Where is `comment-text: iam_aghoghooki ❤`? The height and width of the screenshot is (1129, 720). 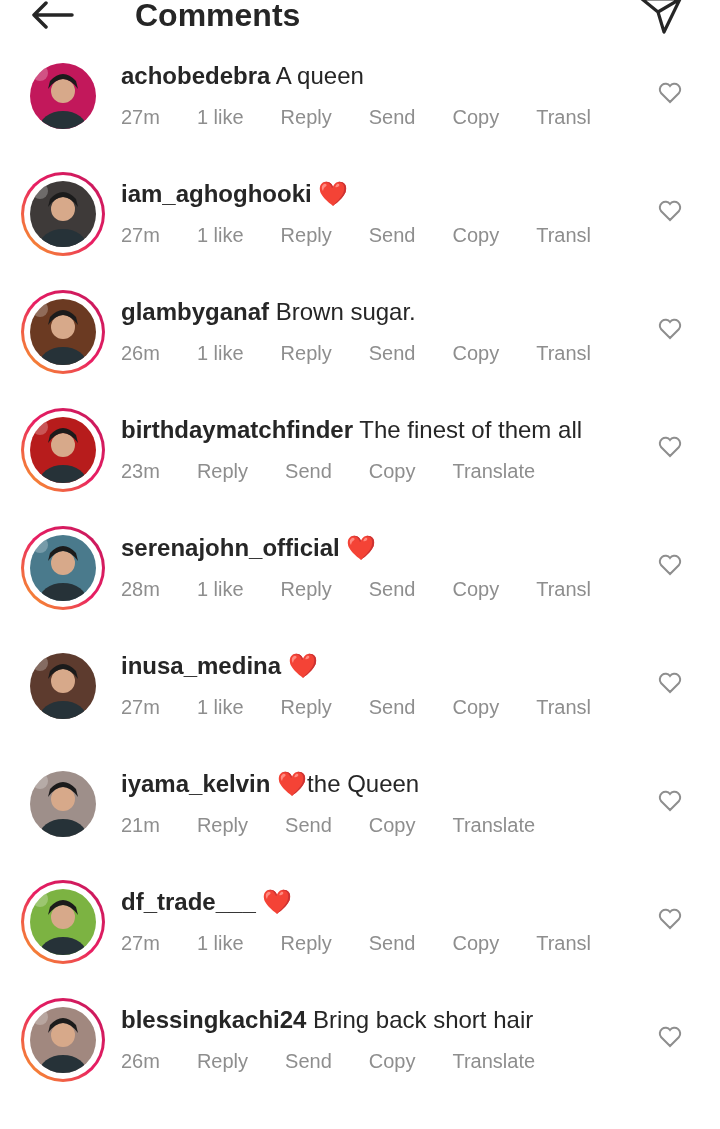
comment-text: iam_aghoghooki ❤ is located at coordinates (235, 194).